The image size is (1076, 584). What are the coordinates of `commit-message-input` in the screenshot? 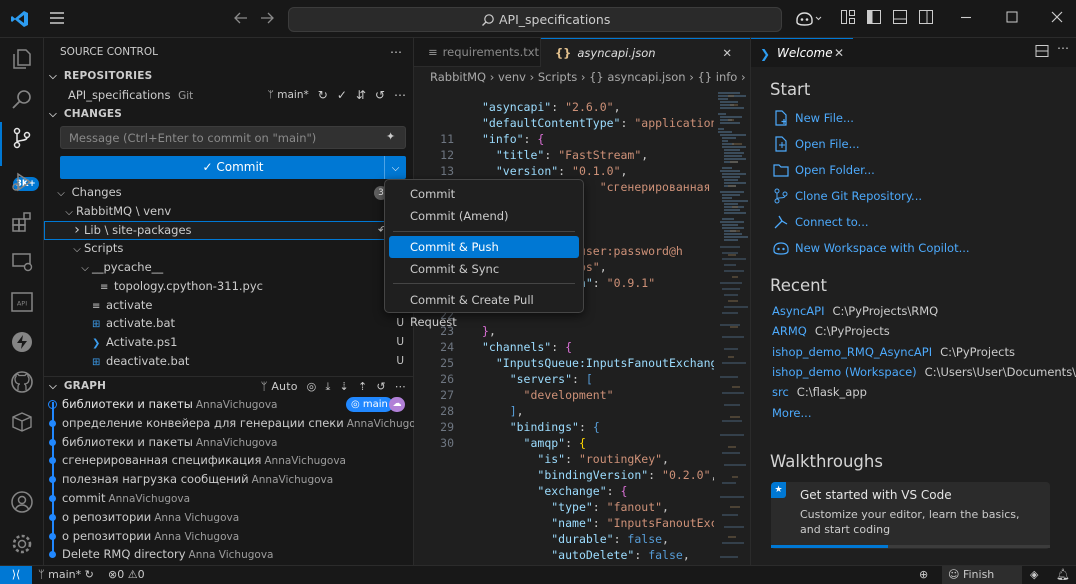 It's located at (233, 137).